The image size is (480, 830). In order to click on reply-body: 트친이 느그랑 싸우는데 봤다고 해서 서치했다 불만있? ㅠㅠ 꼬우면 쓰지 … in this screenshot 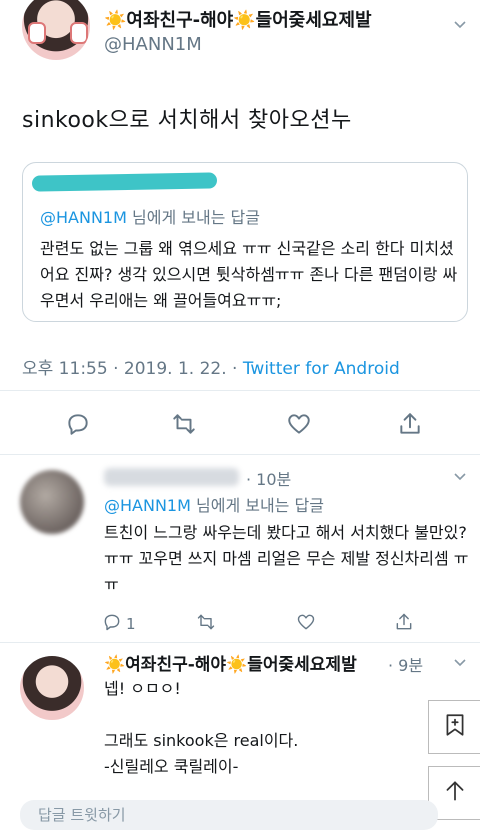, I will do `click(286, 558)`.